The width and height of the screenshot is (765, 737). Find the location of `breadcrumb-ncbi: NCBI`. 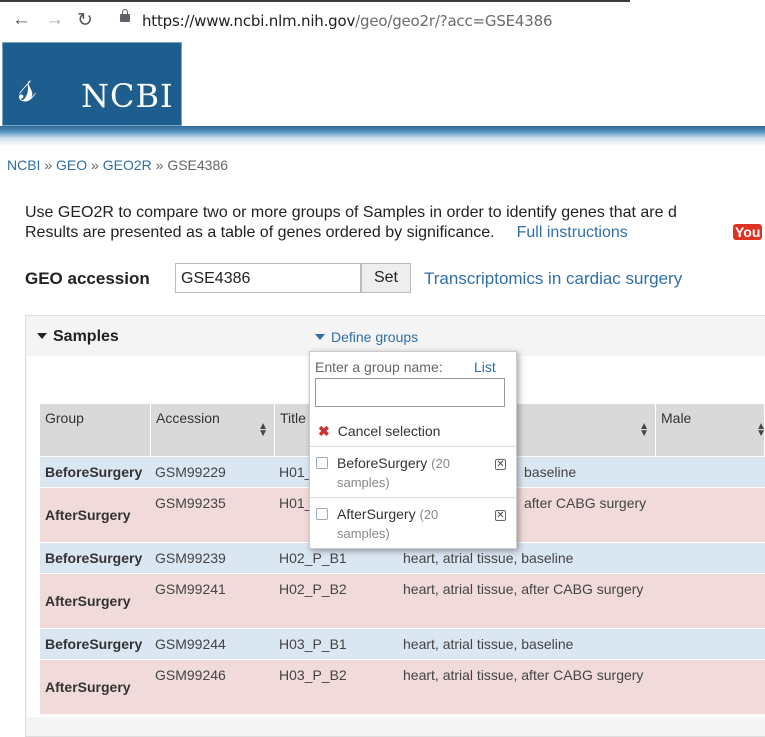

breadcrumb-ncbi: NCBI is located at coordinates (23, 165).